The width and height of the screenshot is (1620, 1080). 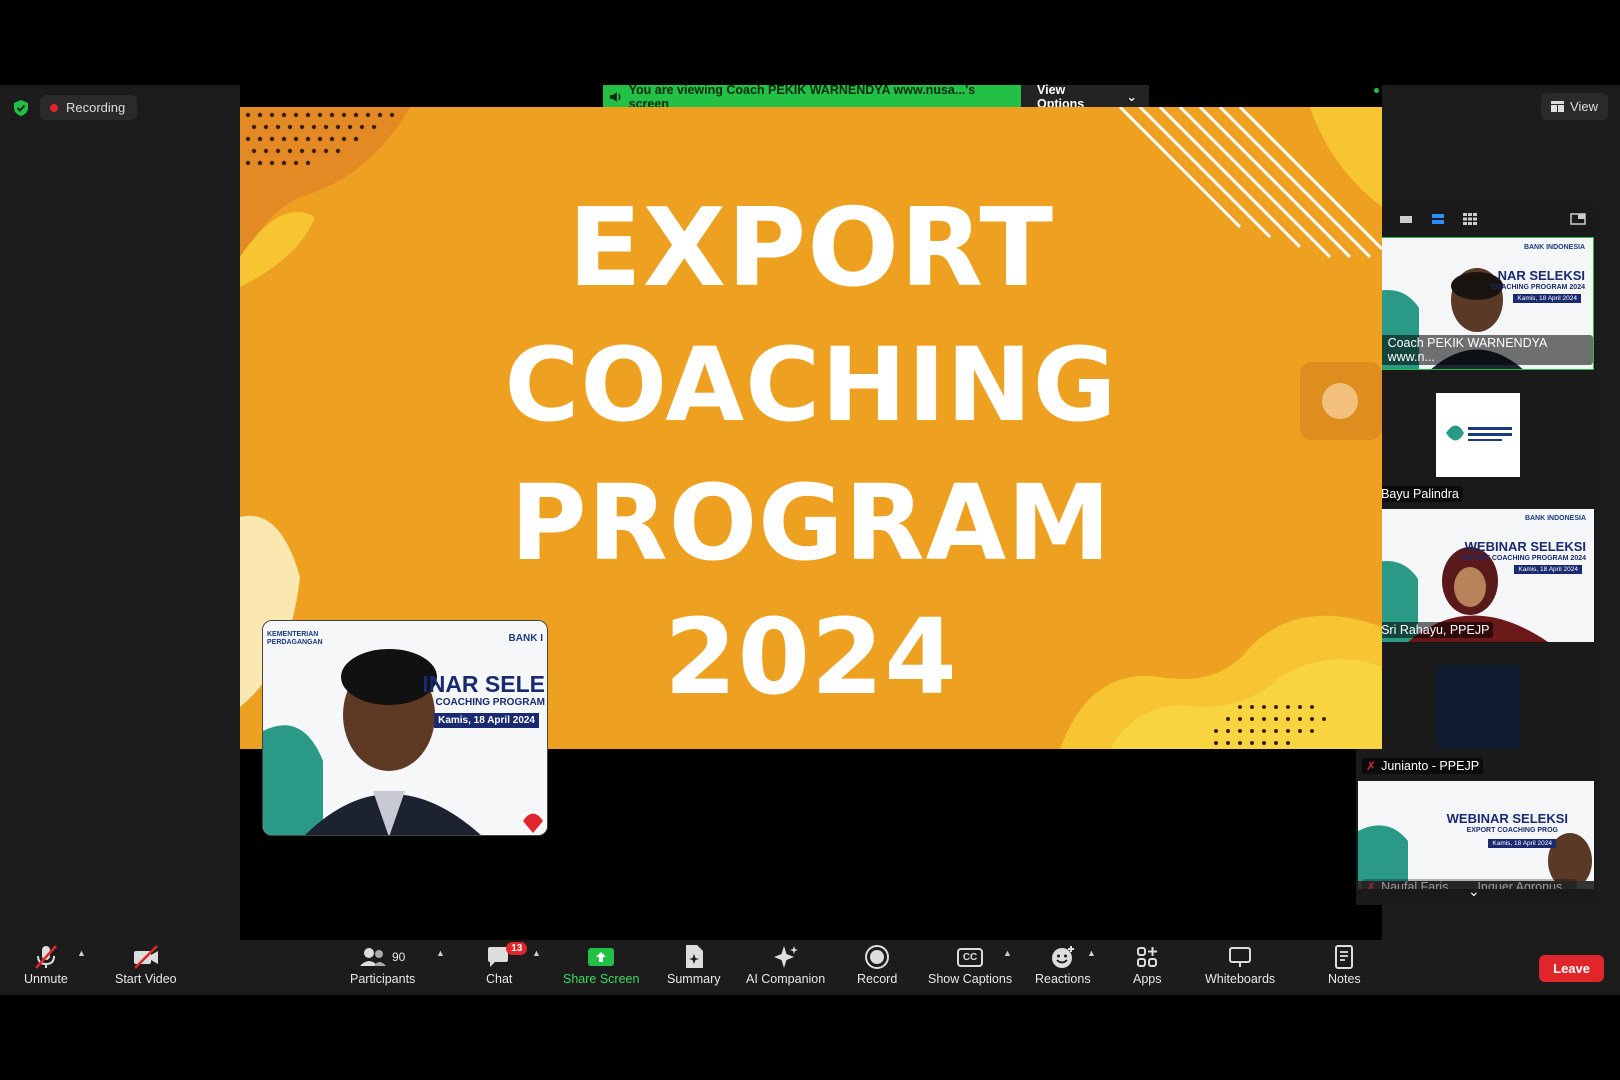 I want to click on leave-button: Leave, so click(x=1571, y=968).